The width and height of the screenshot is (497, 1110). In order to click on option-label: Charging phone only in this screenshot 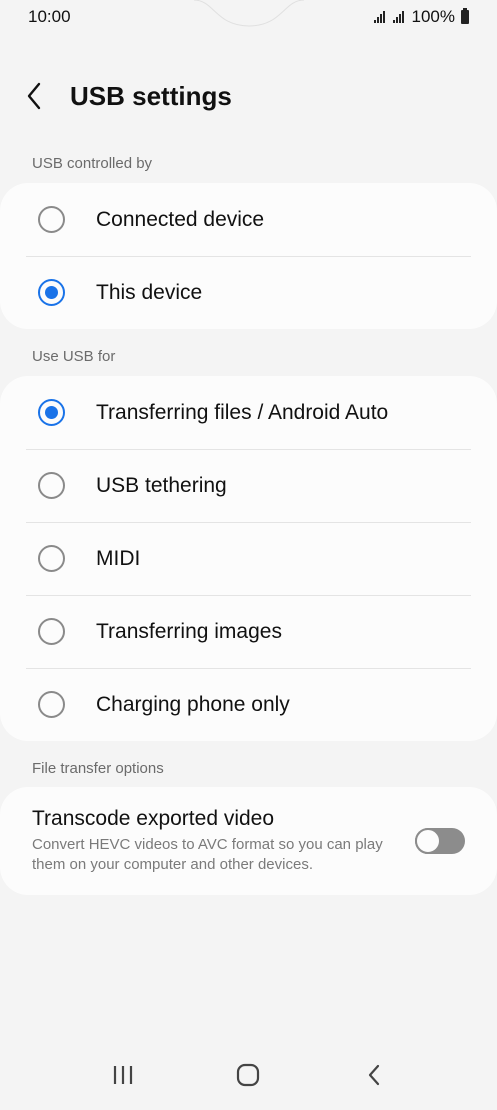, I will do `click(193, 704)`.